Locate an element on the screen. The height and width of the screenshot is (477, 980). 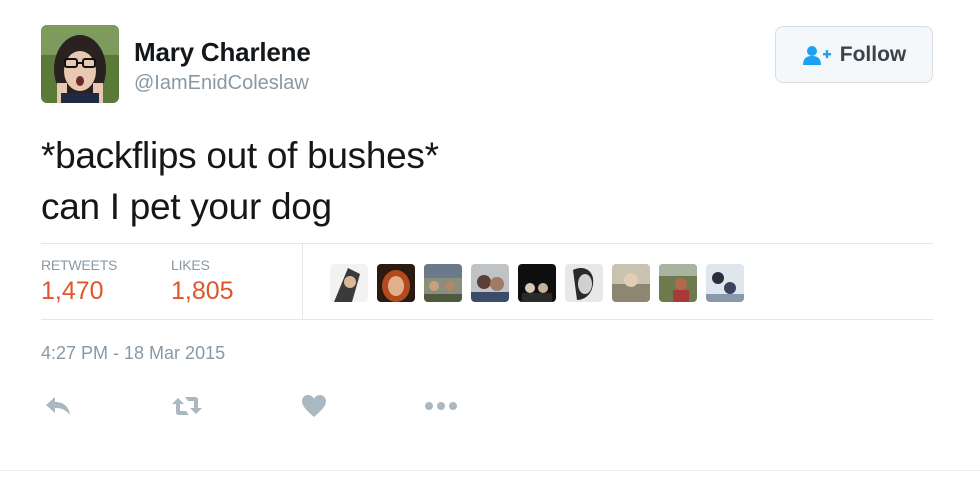
retweet-icon is located at coordinates (187, 406).